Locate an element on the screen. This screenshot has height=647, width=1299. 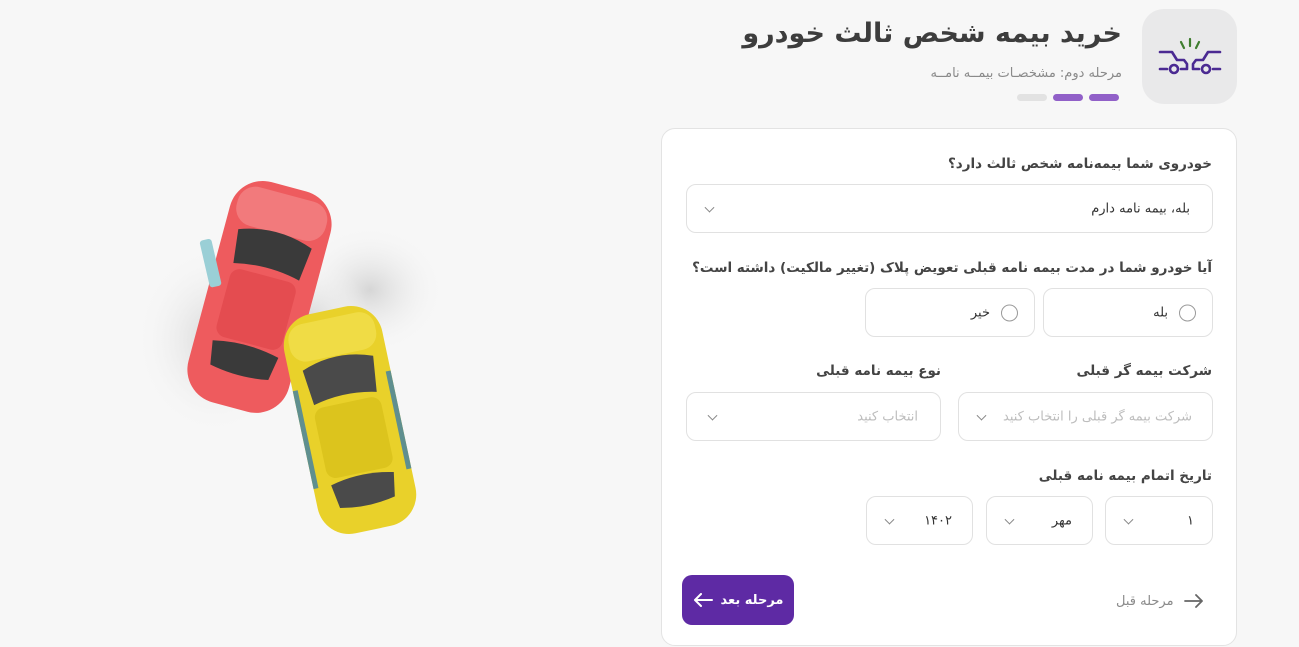
has-insurance-select: بله، بیمه نامه دارم is located at coordinates (949, 208).